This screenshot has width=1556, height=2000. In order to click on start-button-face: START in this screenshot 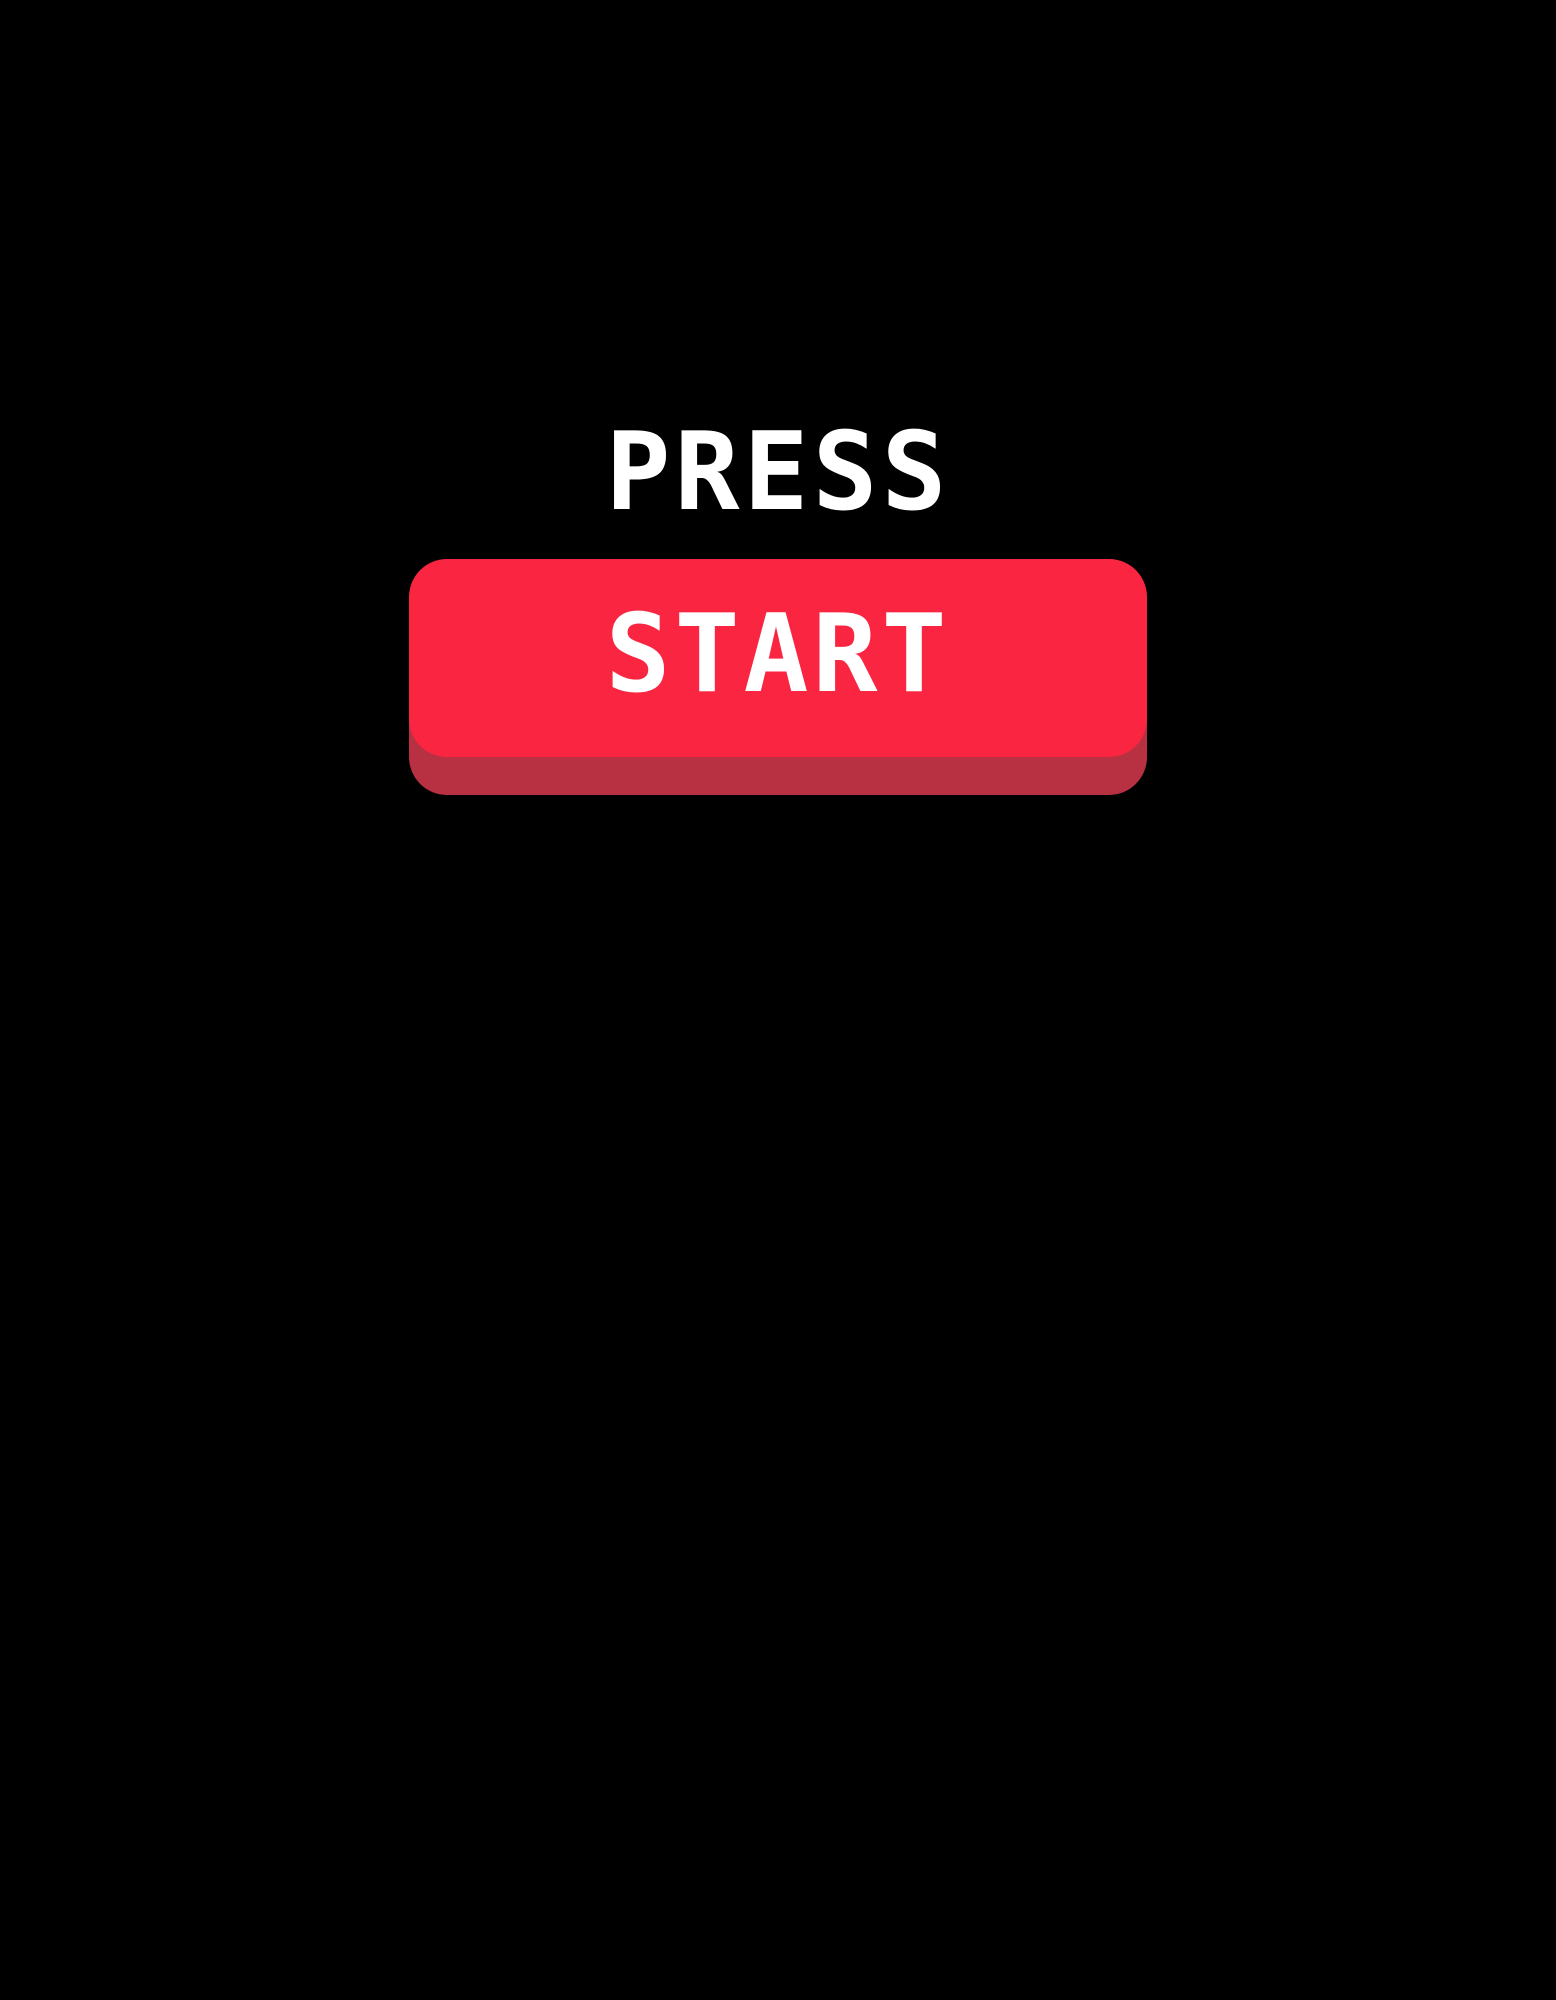, I will do `click(778, 658)`.